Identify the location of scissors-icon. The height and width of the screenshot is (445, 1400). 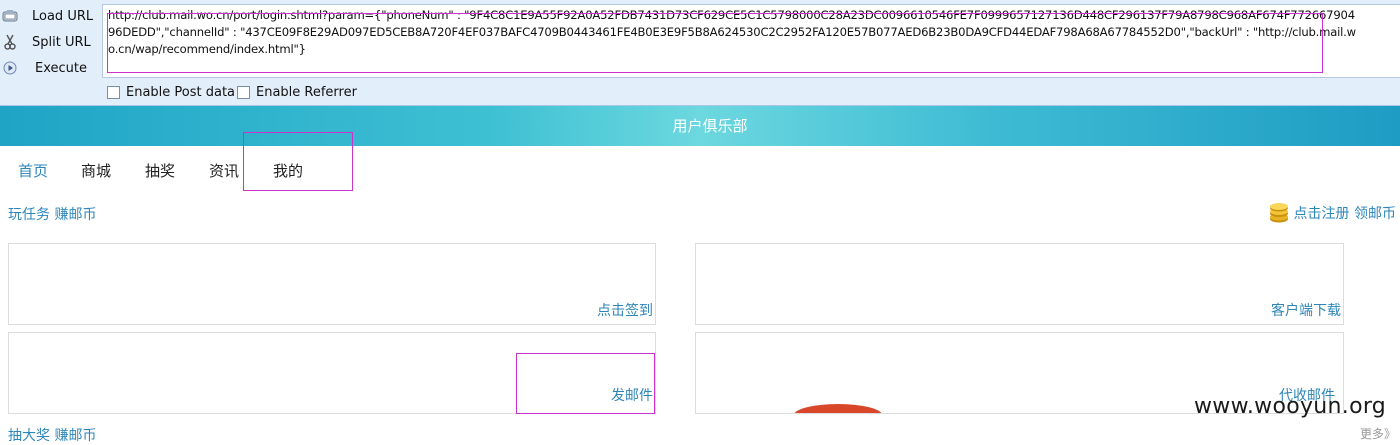
(10, 42).